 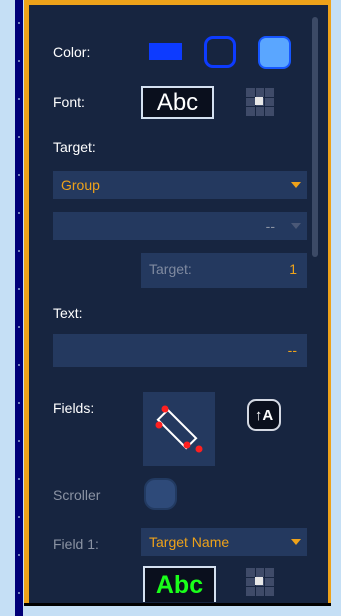 I want to click on font-label: Font:, so click(x=69, y=102).